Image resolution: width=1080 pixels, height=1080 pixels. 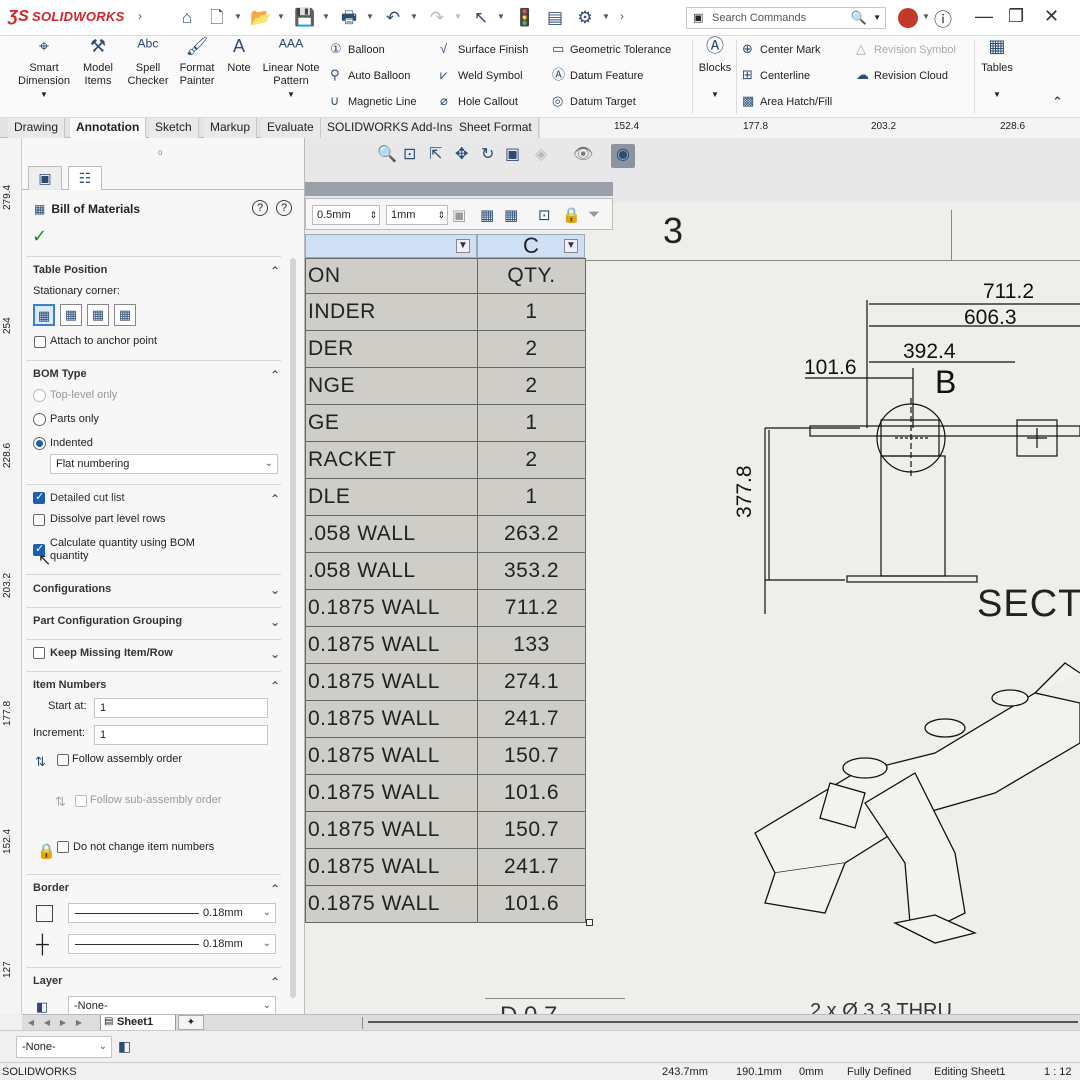 What do you see at coordinates (187, 18) in the screenshot?
I see `home-icon: ⌂` at bounding box center [187, 18].